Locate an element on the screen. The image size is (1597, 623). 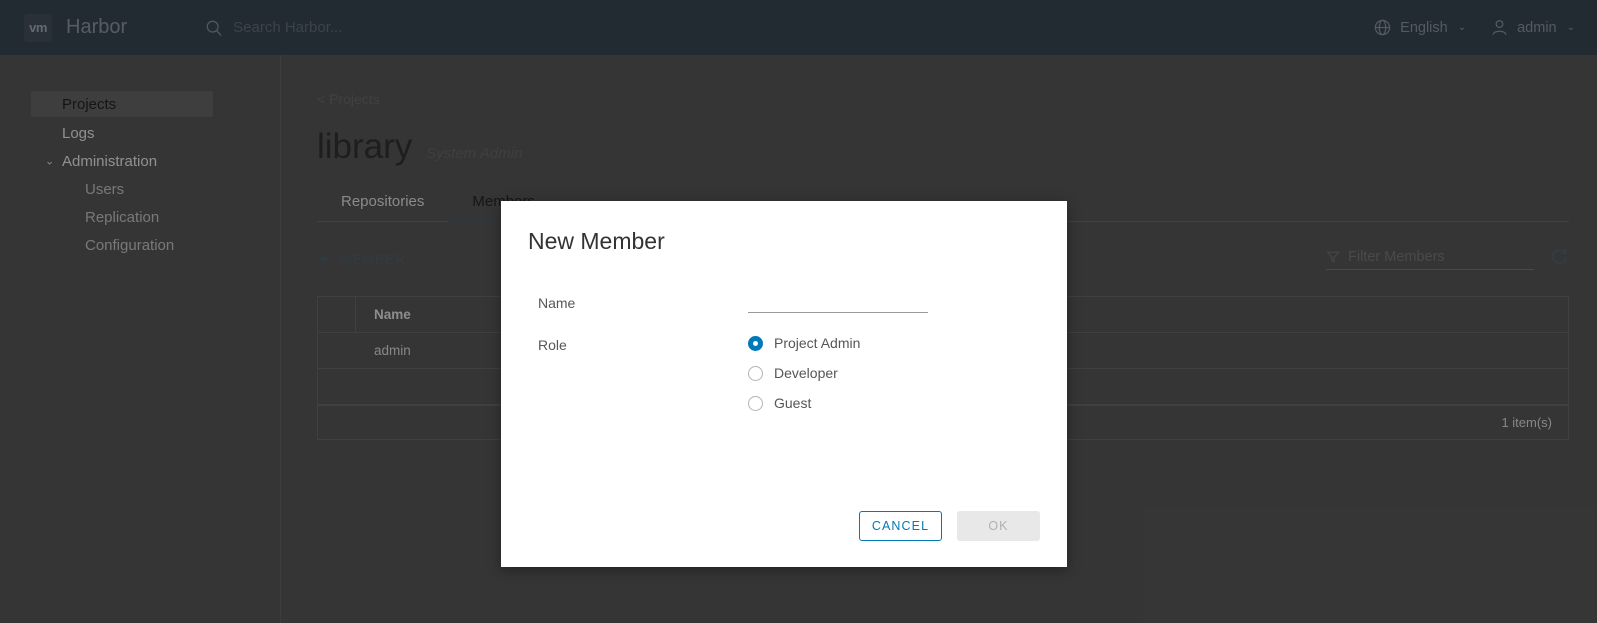
radio-option-developer: Developer is located at coordinates (804, 373).